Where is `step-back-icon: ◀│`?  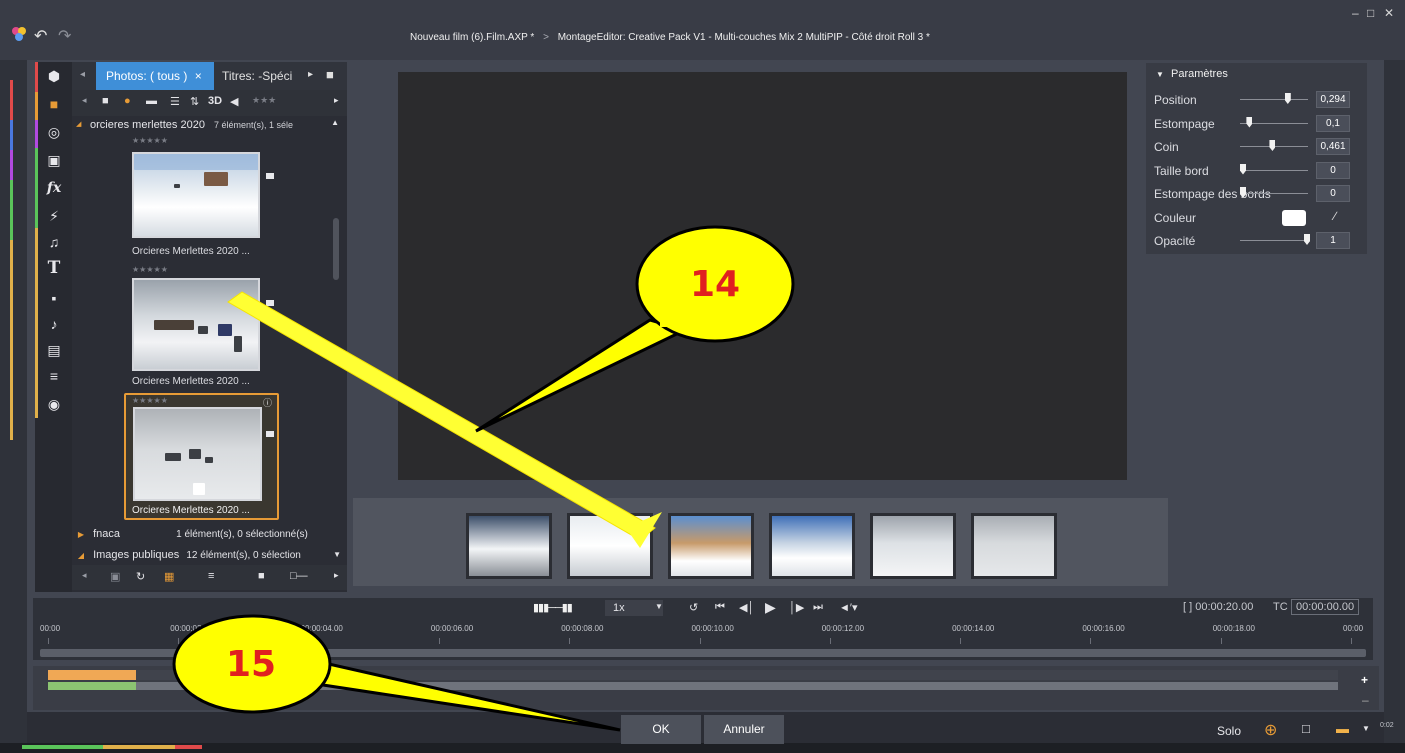 step-back-icon: ◀│ is located at coordinates (746, 607).